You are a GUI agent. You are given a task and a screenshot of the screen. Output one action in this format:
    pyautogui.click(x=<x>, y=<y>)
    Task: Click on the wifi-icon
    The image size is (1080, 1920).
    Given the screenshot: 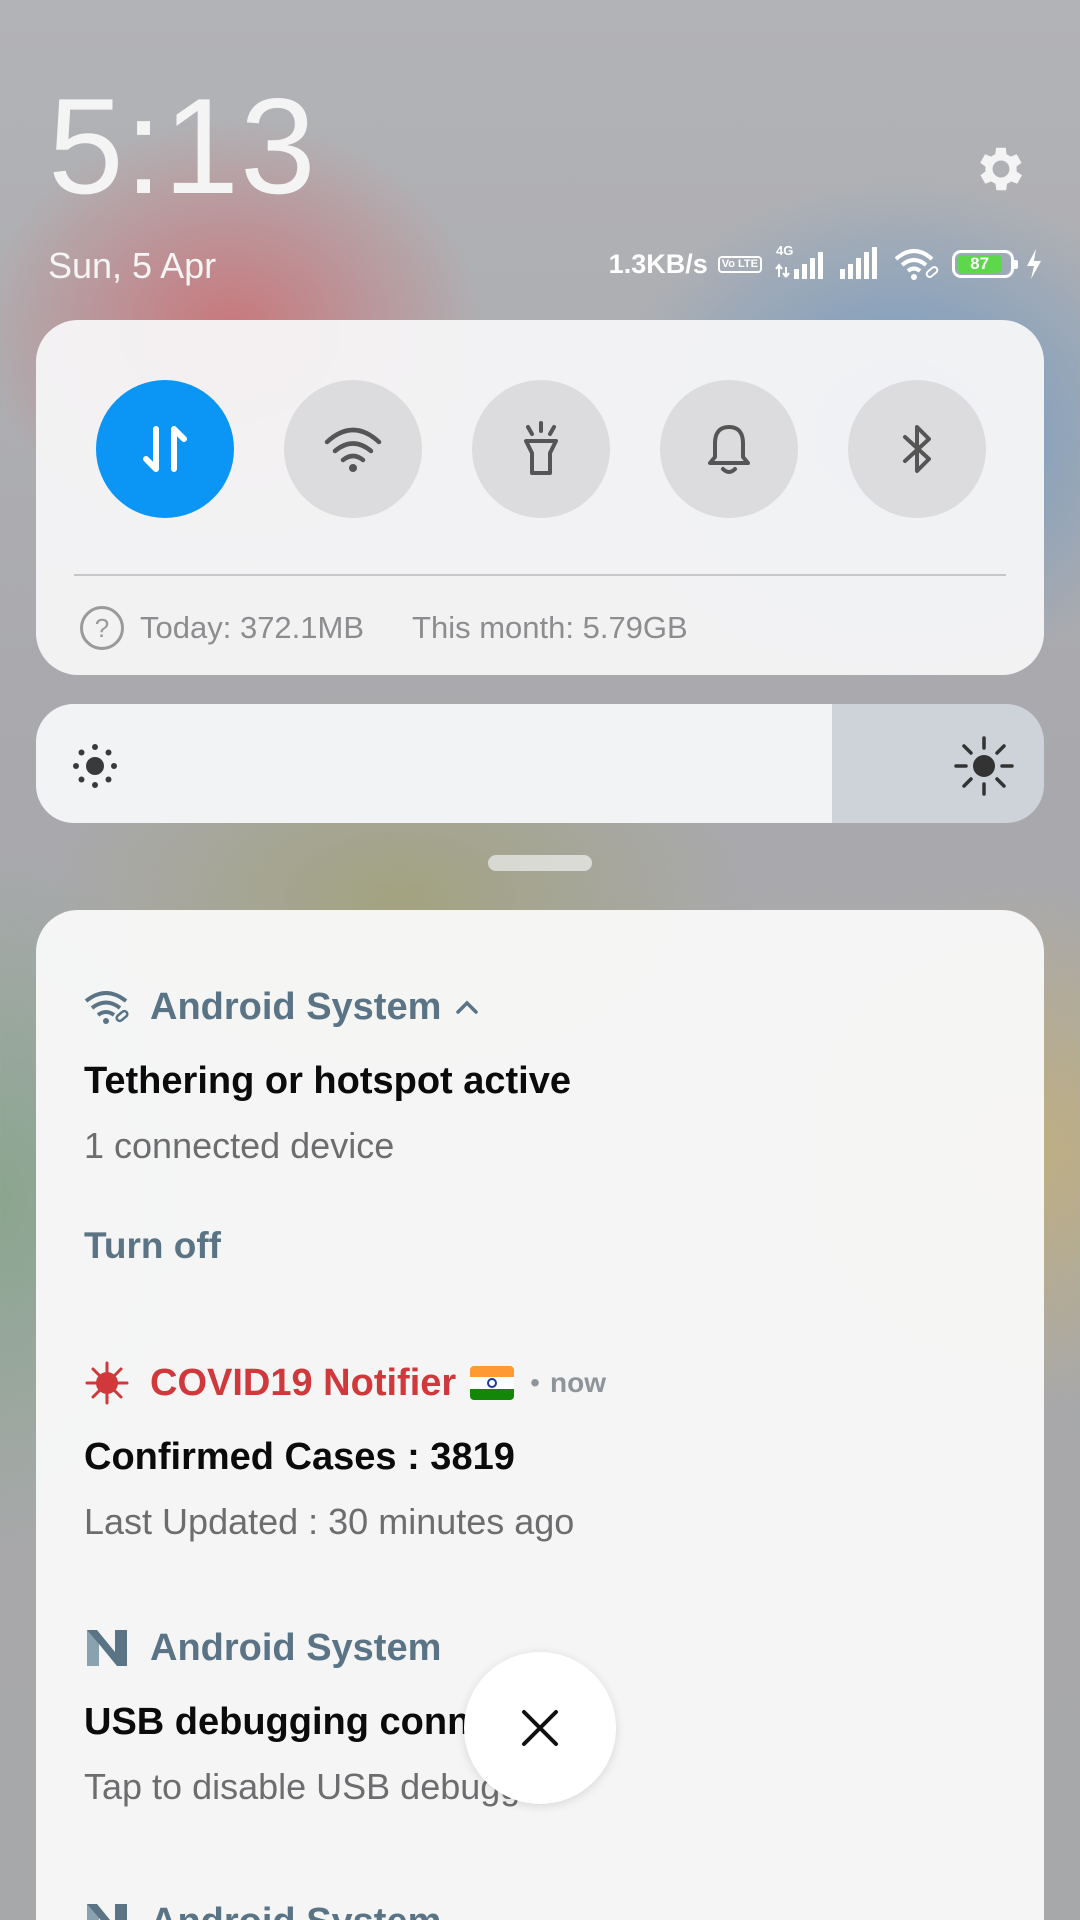 What is the action you would take?
    pyautogui.click(x=353, y=449)
    